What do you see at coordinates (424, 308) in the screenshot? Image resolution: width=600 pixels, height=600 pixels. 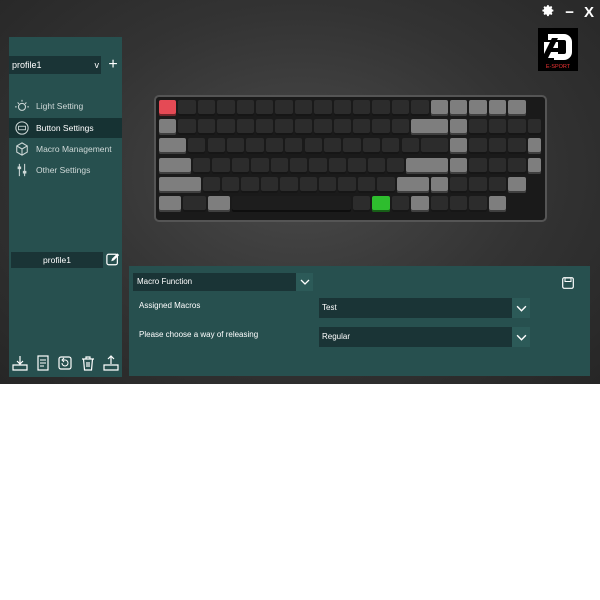 I see `assigned-macros-dropdown: Test` at bounding box center [424, 308].